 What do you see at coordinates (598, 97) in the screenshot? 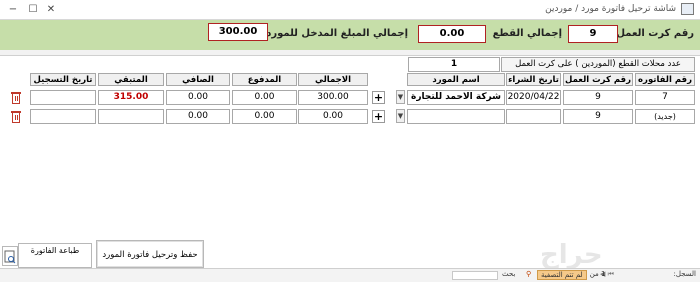
I see `row1-card-no: 9` at bounding box center [598, 97].